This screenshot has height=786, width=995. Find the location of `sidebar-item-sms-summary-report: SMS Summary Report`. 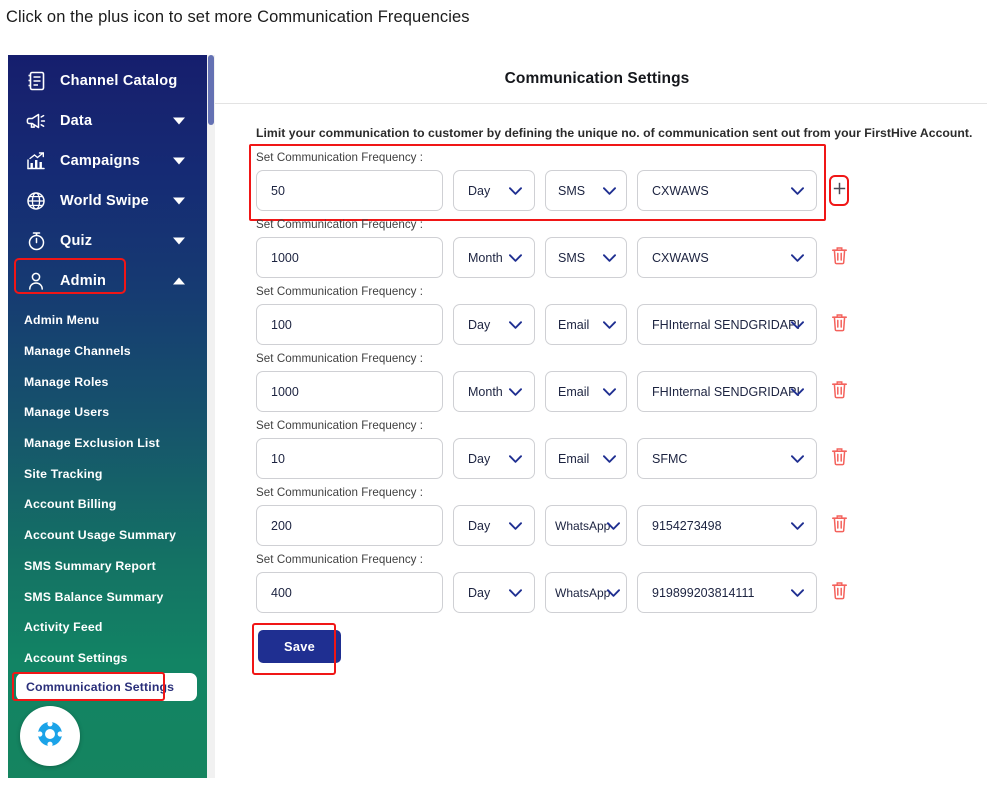

sidebar-item-sms-summary-report: SMS Summary Report is located at coordinates (107, 566).